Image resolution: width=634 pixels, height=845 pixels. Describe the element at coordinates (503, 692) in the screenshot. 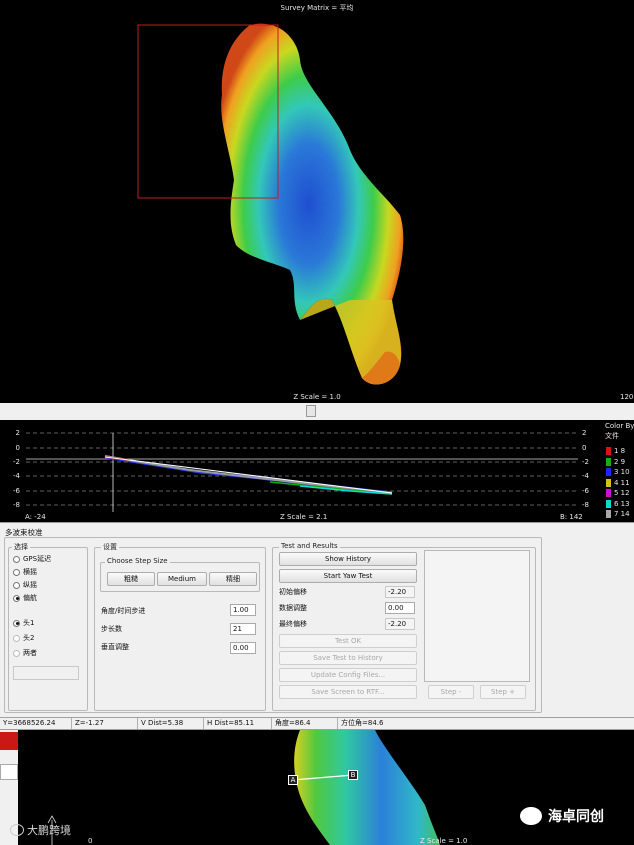

I see `step-plus-button: Step +` at that location.